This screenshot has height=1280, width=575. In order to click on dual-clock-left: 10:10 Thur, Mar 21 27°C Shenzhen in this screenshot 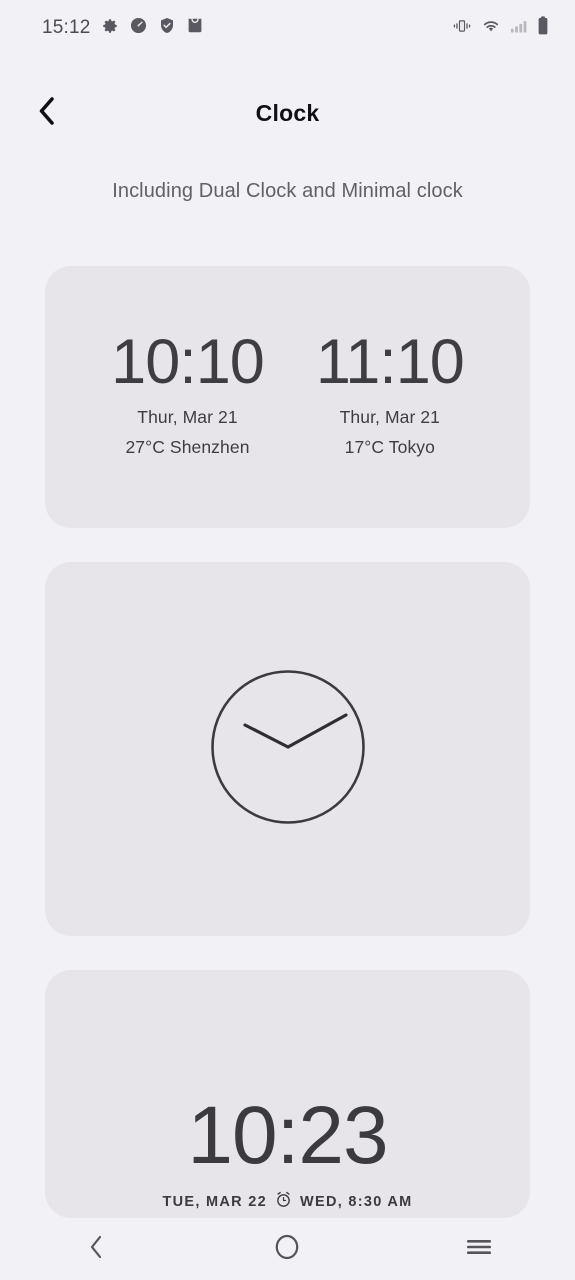, I will do `click(188, 392)`.